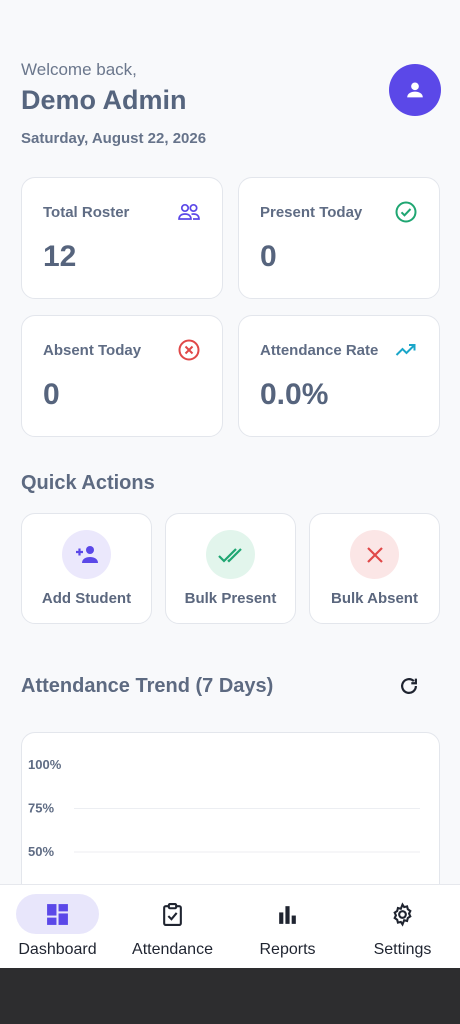 The height and width of the screenshot is (1024, 460). Describe the element at coordinates (189, 211) in the screenshot. I see `people-icon` at that location.